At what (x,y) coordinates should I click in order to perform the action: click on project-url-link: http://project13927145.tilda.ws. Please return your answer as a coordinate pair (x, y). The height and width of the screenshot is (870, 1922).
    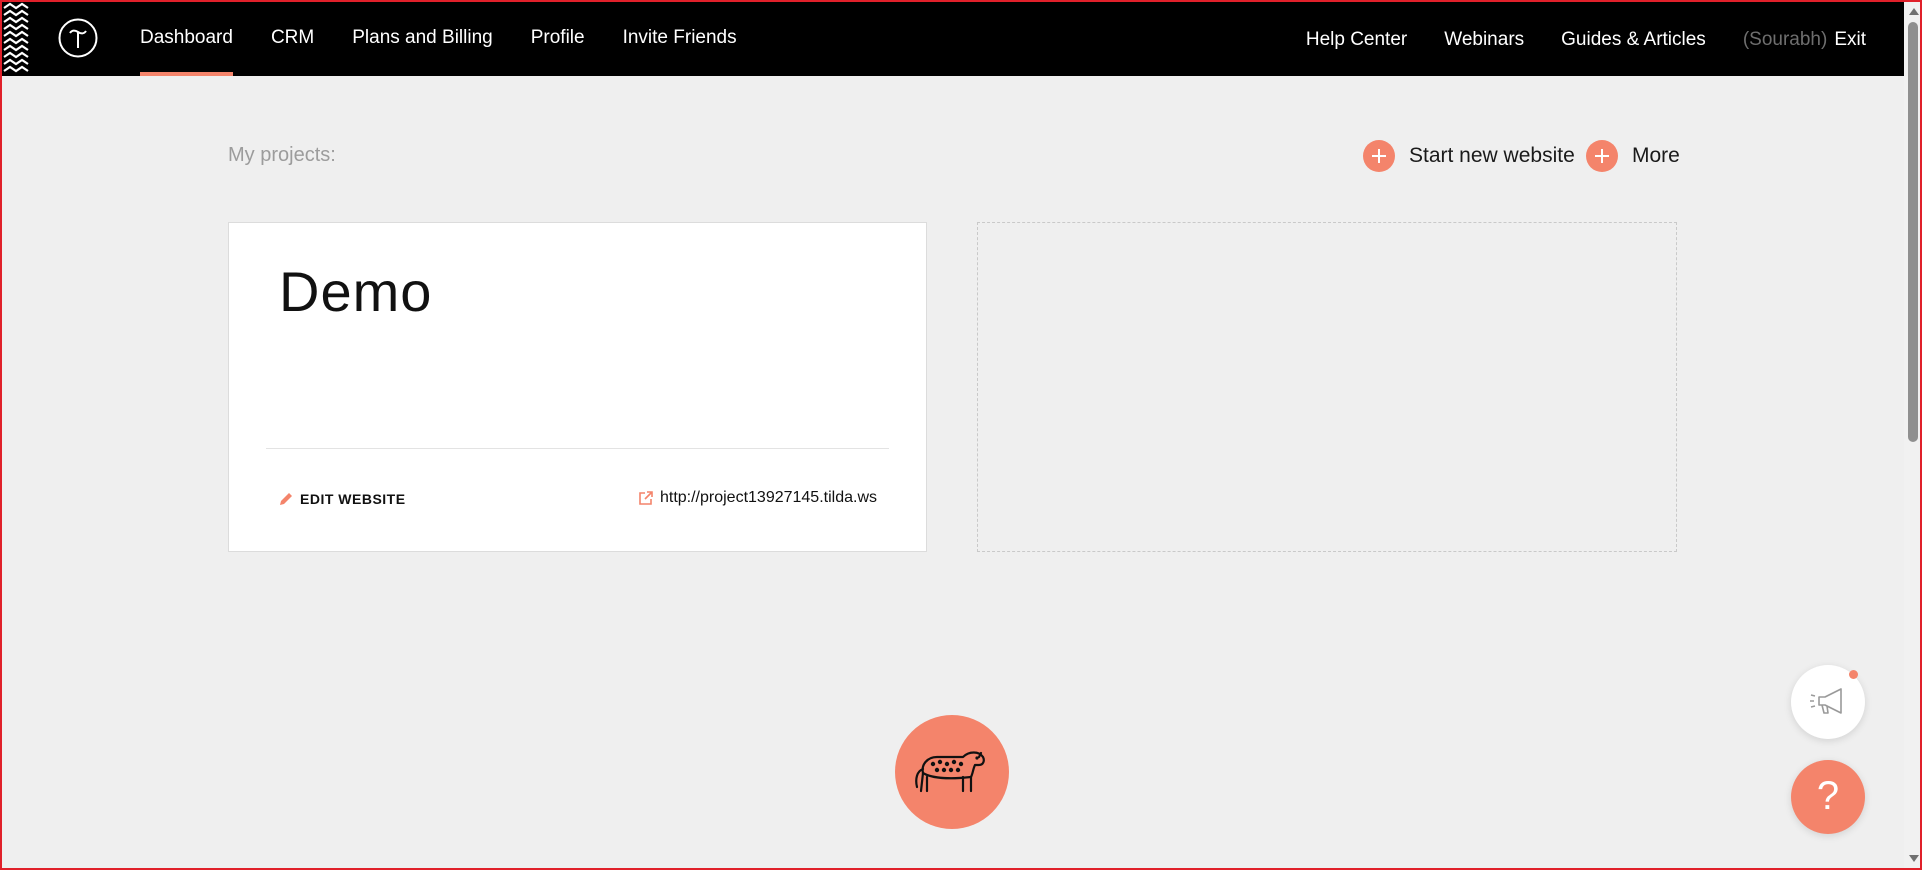
    Looking at the image, I should click on (757, 498).